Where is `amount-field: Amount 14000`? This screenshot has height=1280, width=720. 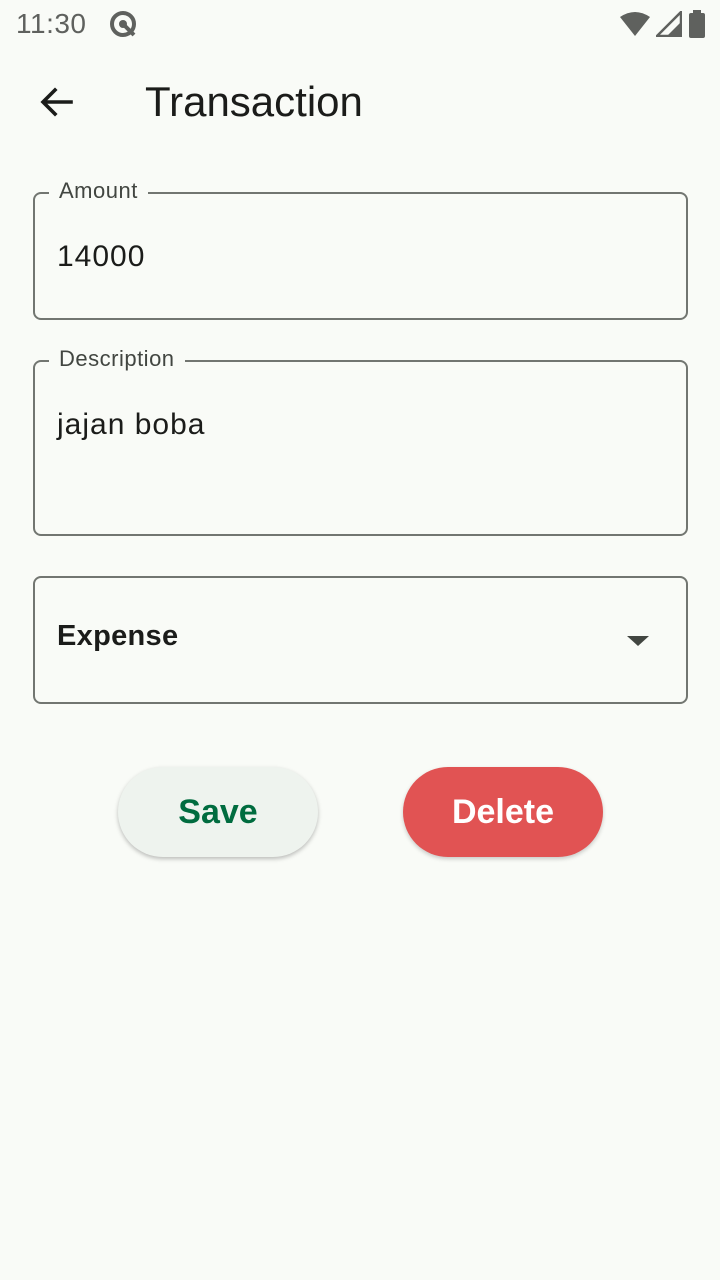 amount-field: Amount 14000 is located at coordinates (360, 249).